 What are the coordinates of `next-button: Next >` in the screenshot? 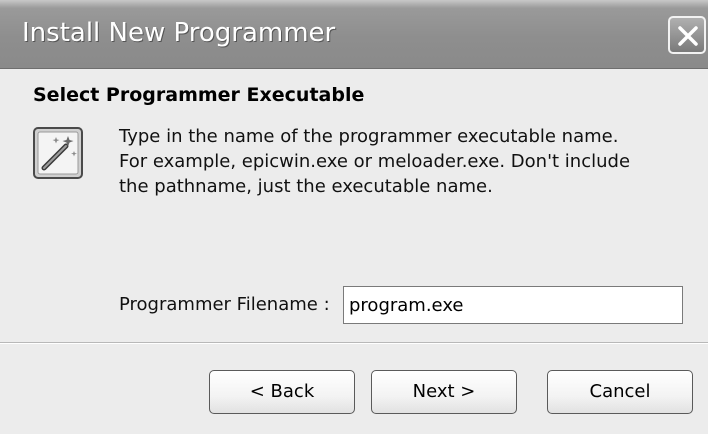 It's located at (444, 392).